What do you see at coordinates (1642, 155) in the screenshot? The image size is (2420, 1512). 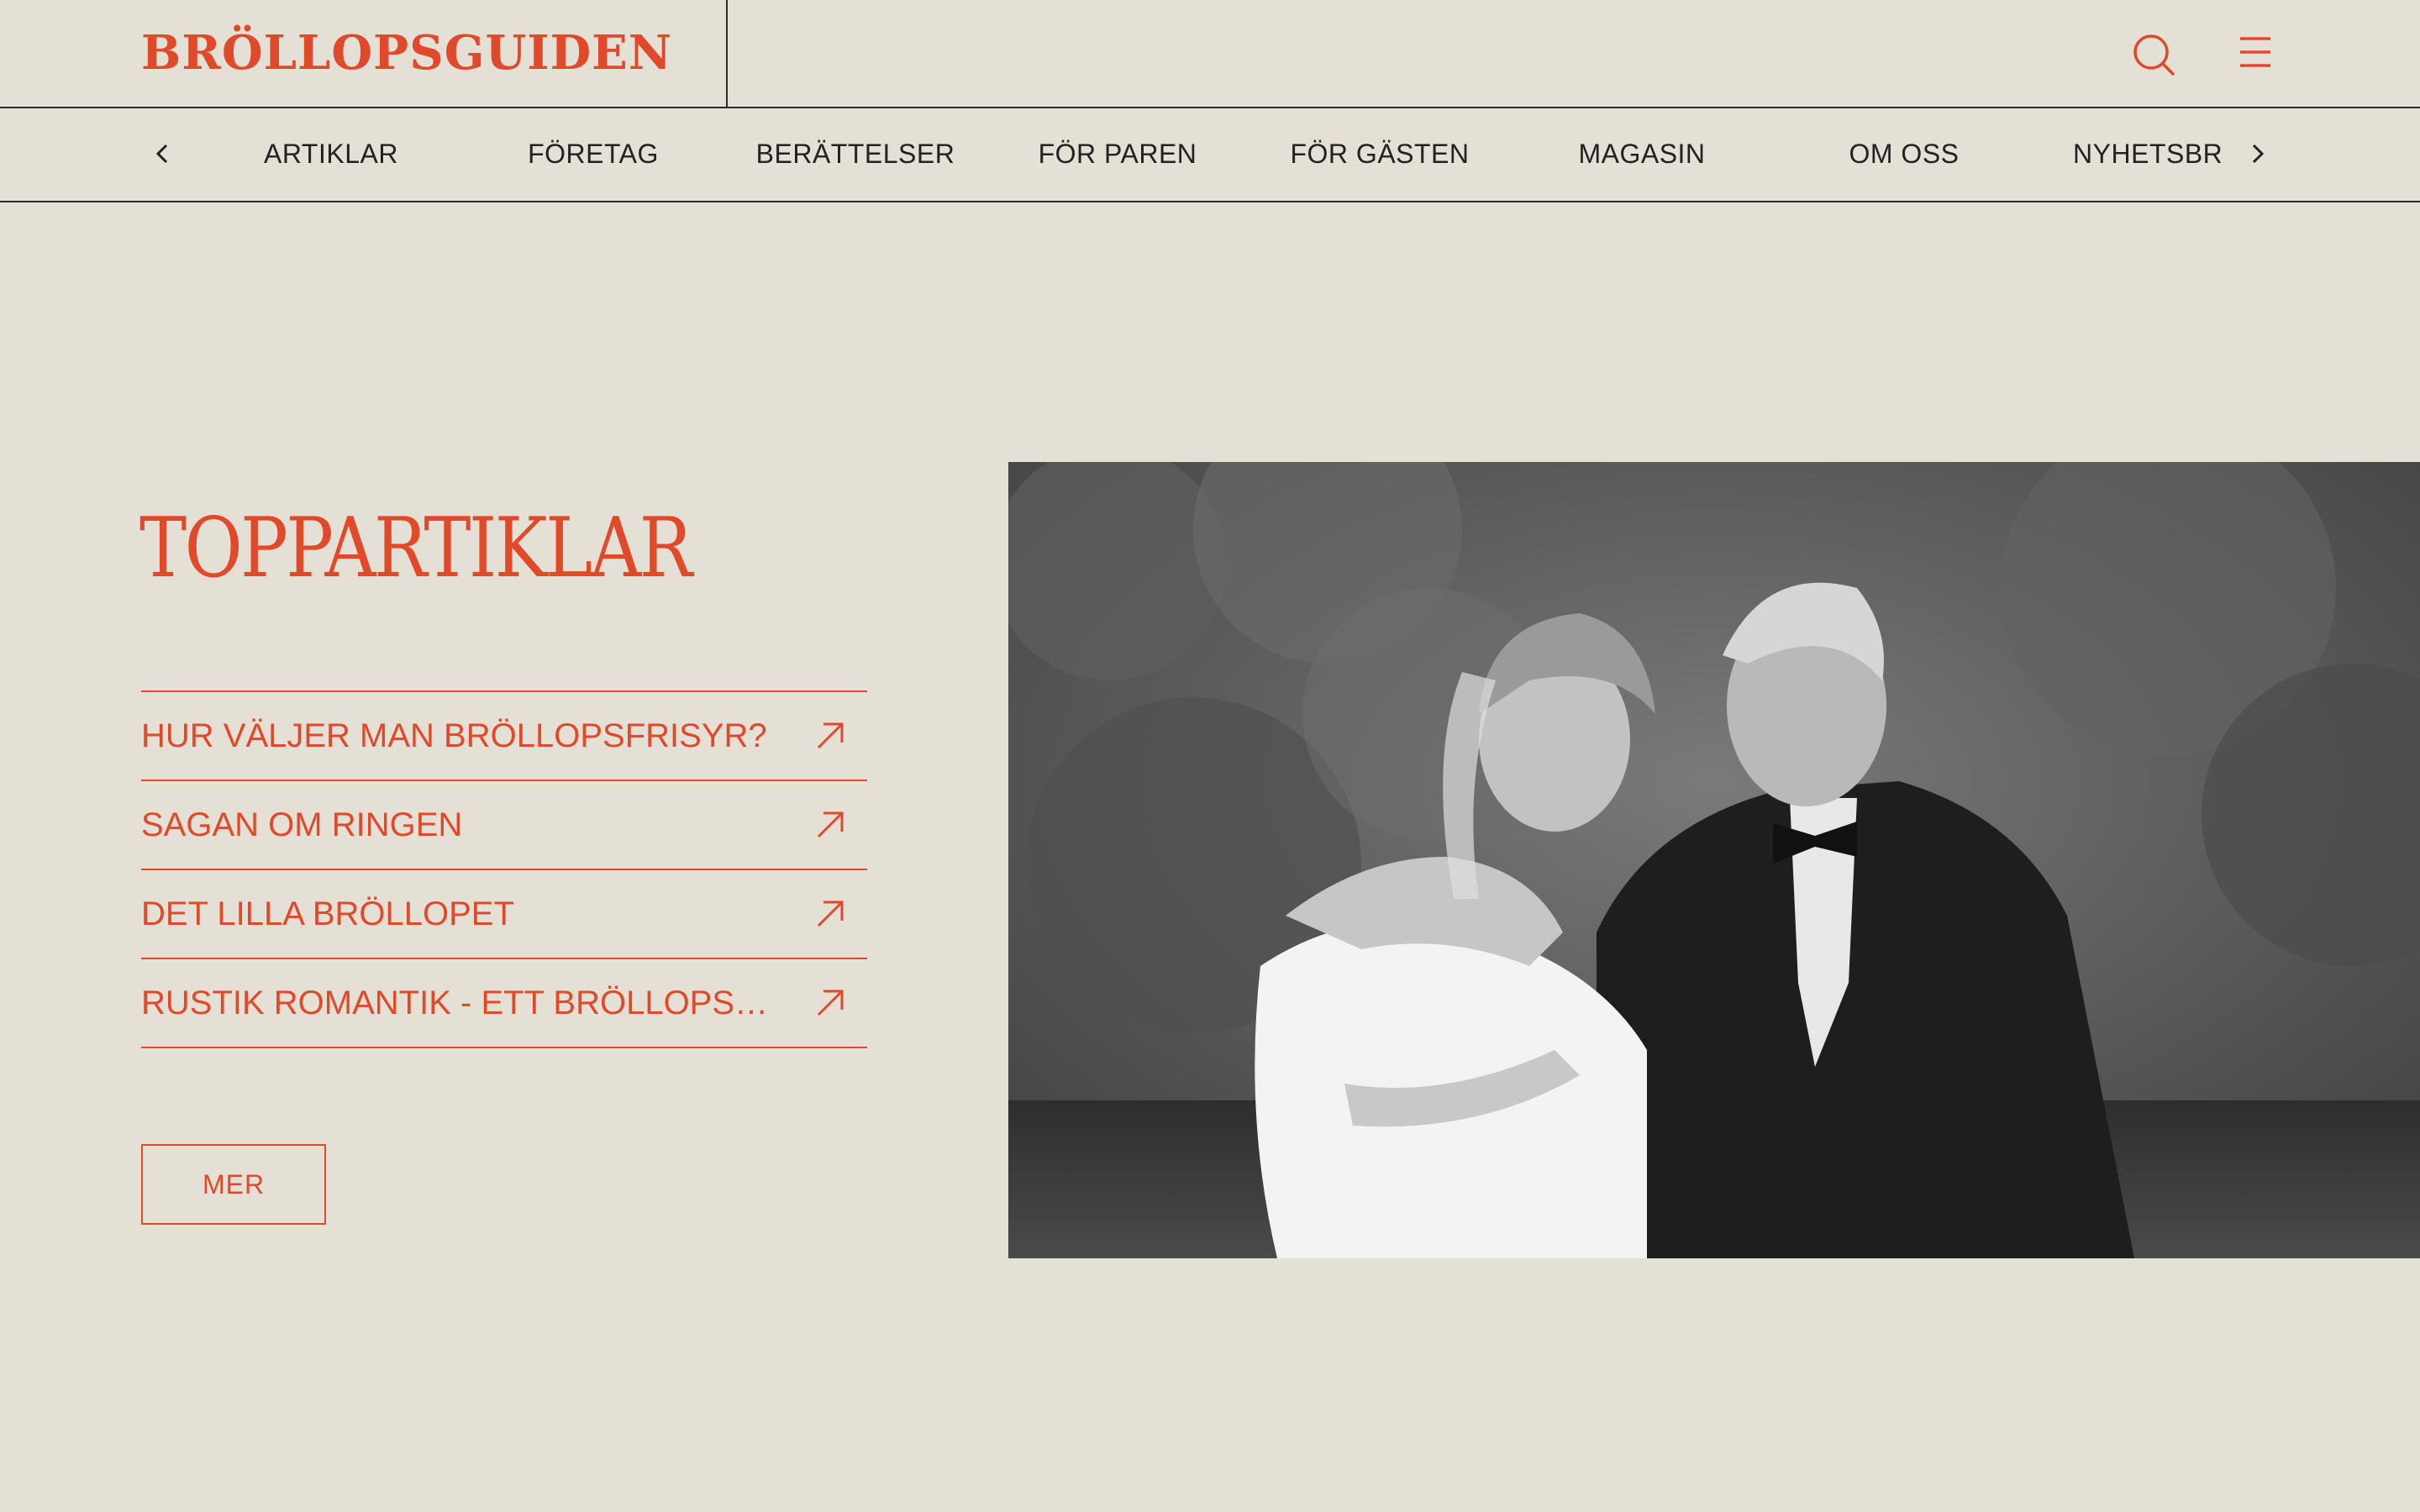 I see `nav-item-magasin: MAGASIN` at bounding box center [1642, 155].